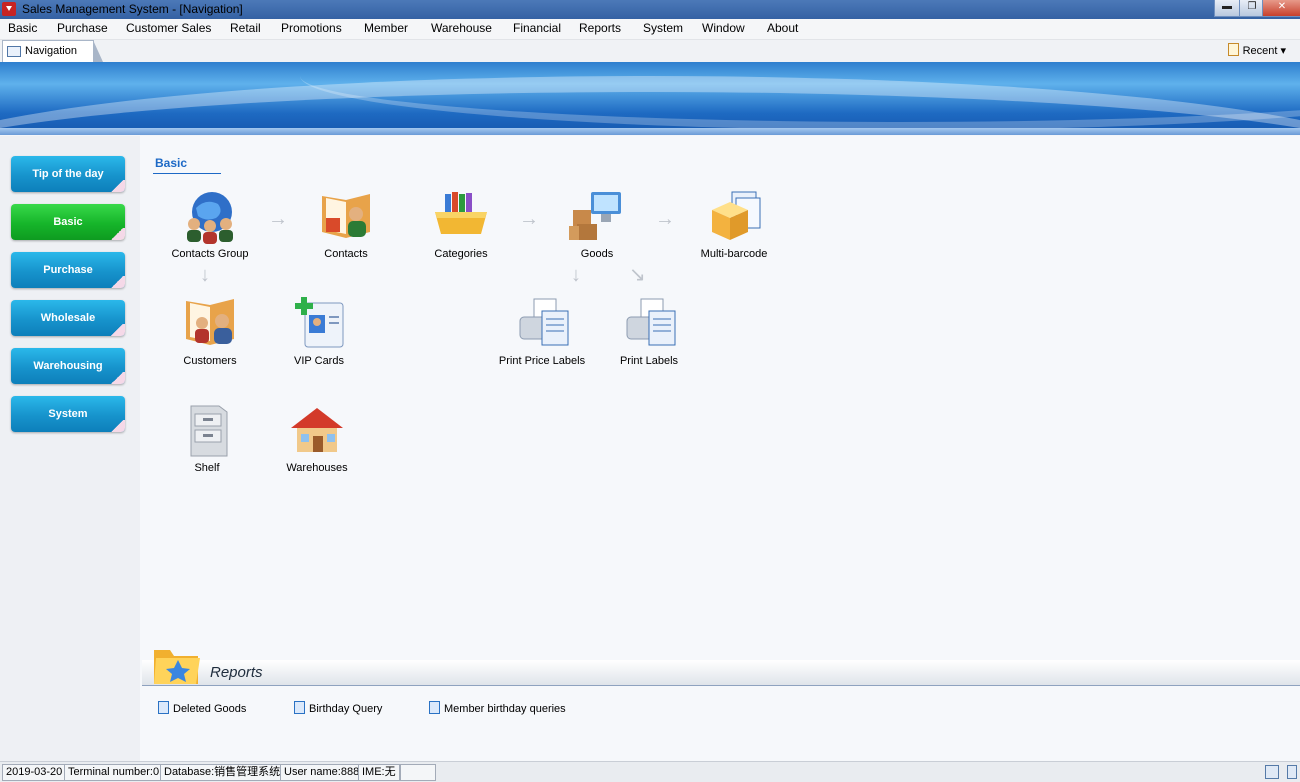 Image resolution: width=1300 pixels, height=782 pixels. What do you see at coordinates (68, 270) in the screenshot?
I see `sidebar-item-purchase: Purchase` at bounding box center [68, 270].